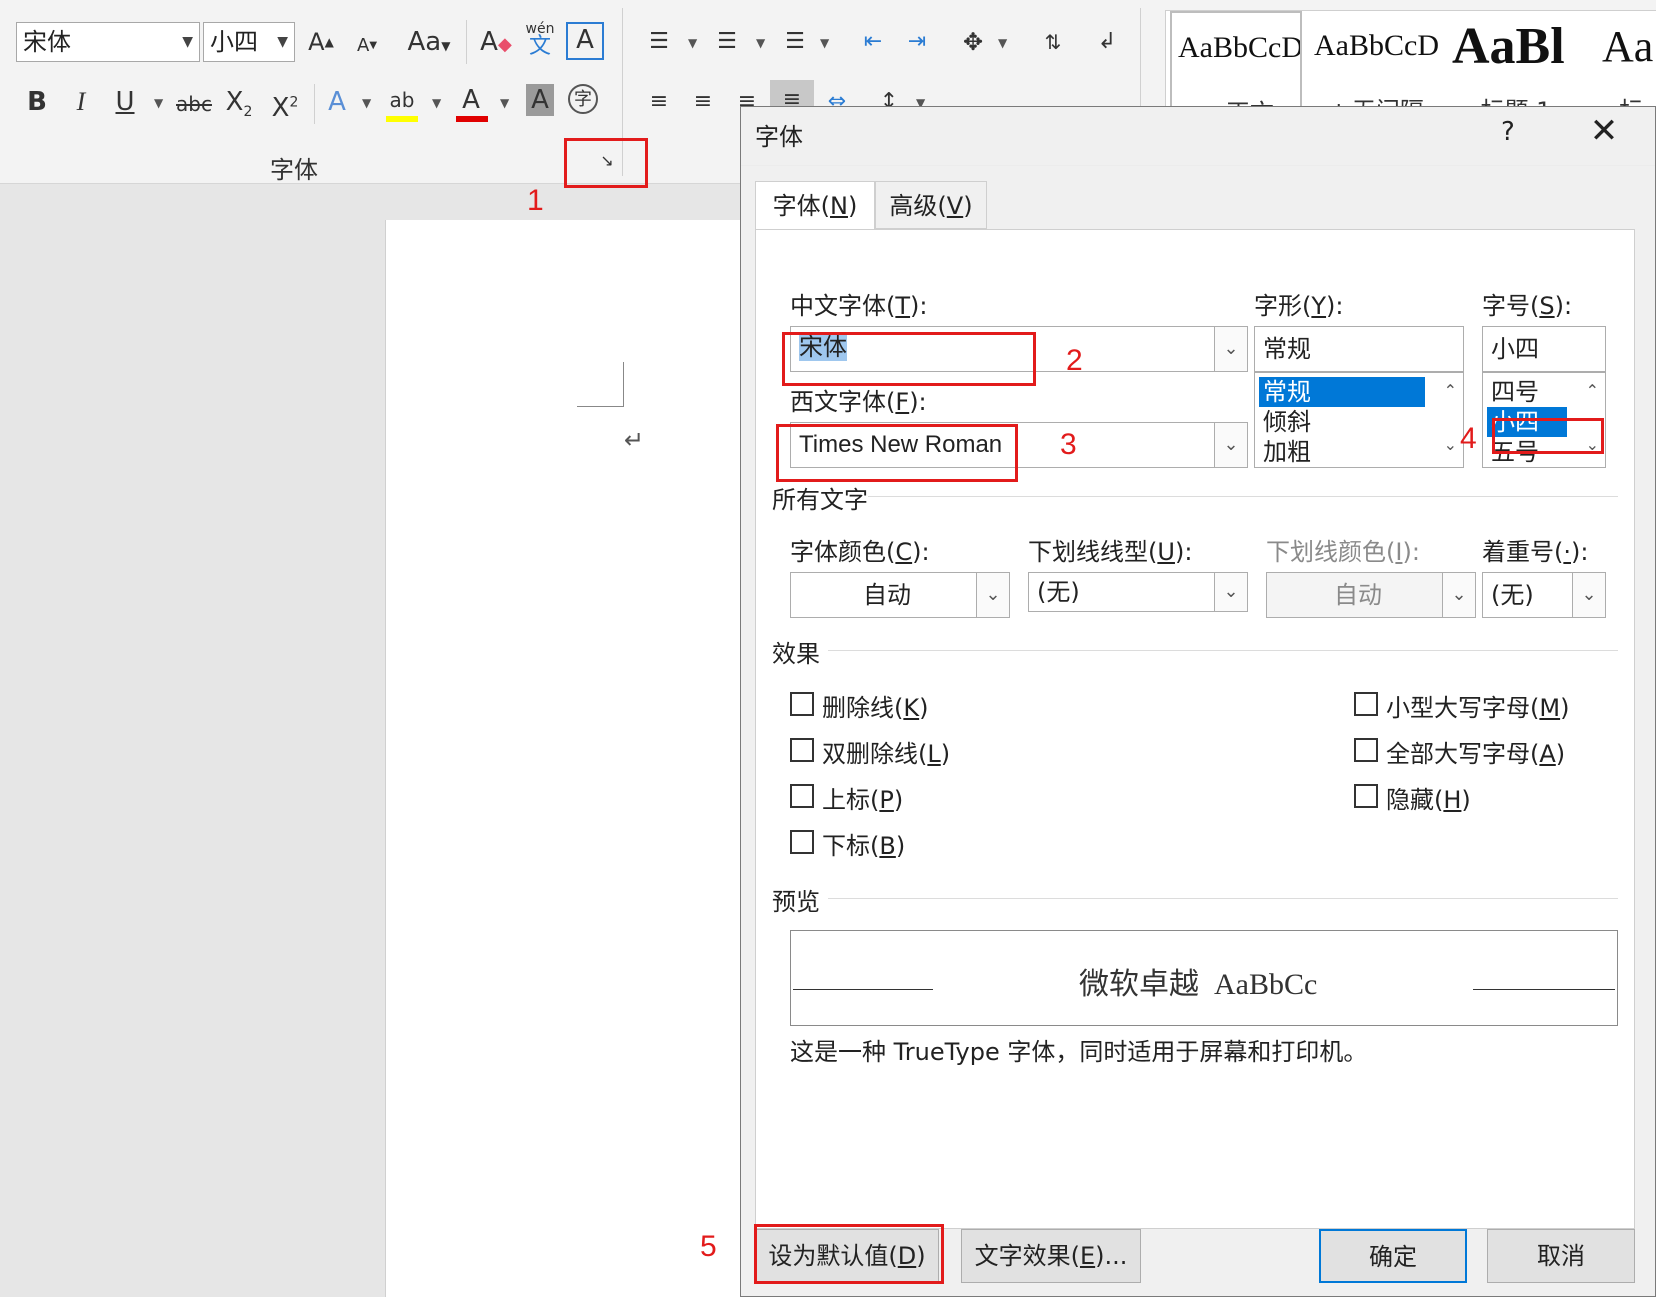 This screenshot has width=1656, height=1297. I want to click on double-strikethrough-checkbox, so click(802, 750).